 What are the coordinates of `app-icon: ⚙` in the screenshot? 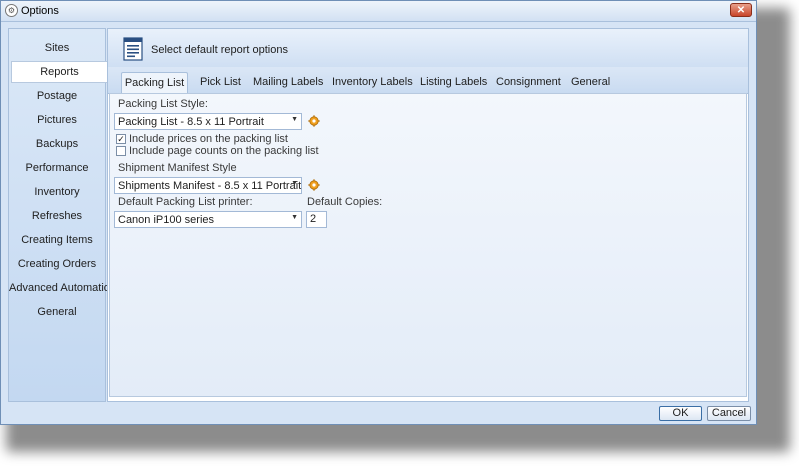 It's located at (11, 10).